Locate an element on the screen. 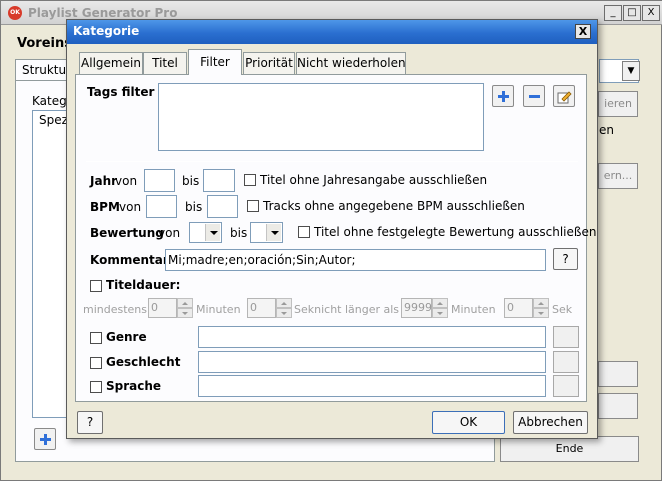  right-label-2: en is located at coordinates (606, 130).